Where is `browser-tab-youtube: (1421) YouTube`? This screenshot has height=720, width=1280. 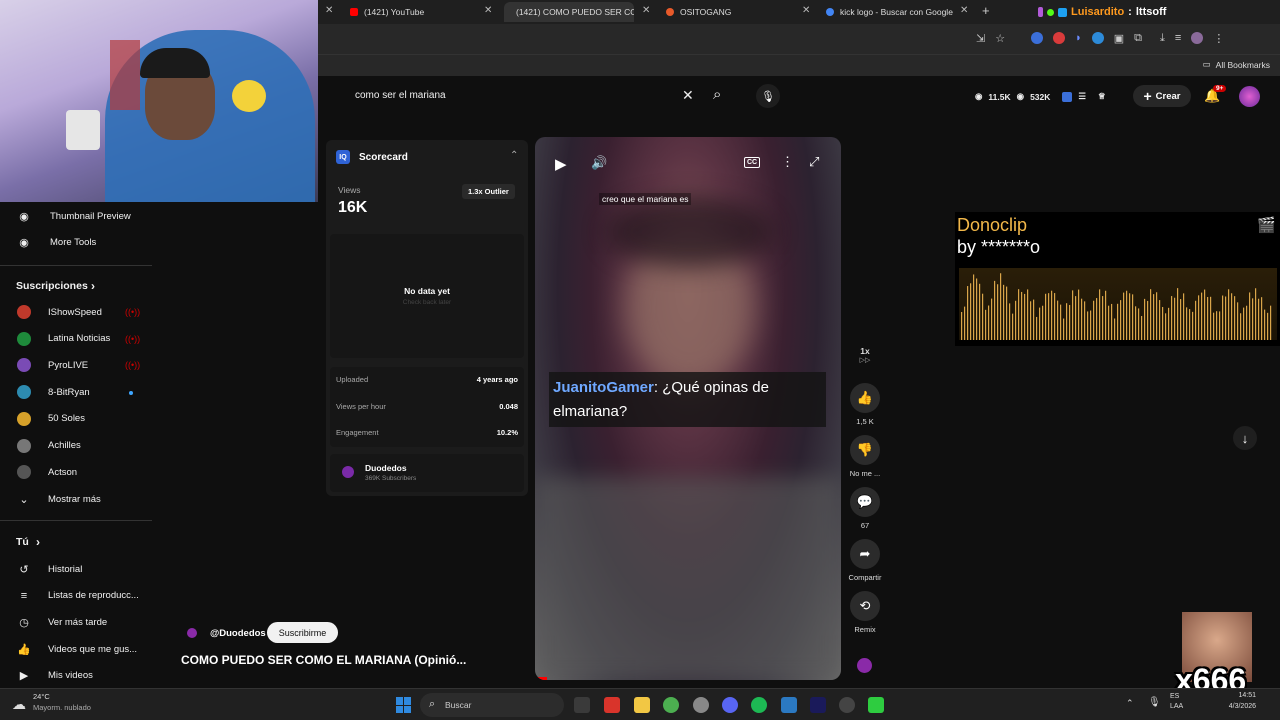 browser-tab-youtube: (1421) YouTube is located at coordinates (415, 12).